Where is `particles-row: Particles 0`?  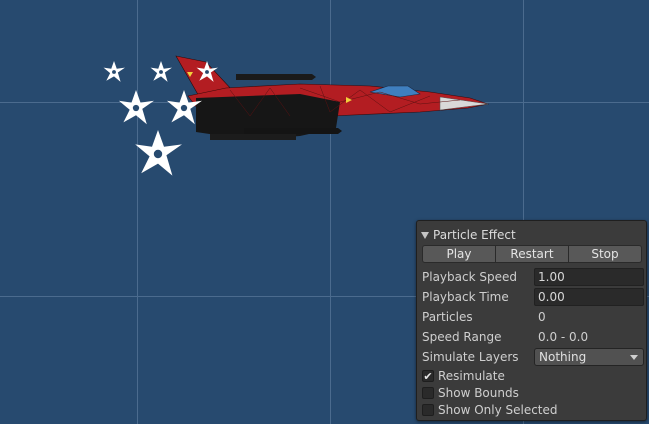
particles-row: Particles 0 is located at coordinates (533, 317).